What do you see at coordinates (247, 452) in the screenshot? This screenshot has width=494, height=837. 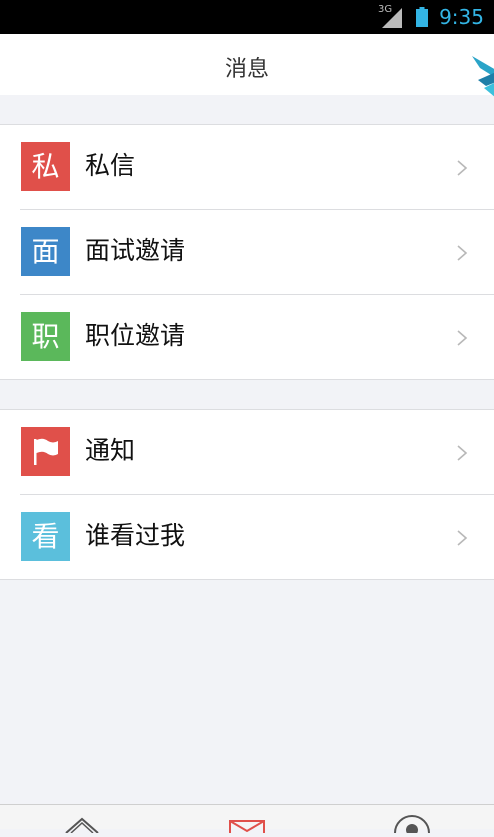 I see `list-item-notifications: 通知` at bounding box center [247, 452].